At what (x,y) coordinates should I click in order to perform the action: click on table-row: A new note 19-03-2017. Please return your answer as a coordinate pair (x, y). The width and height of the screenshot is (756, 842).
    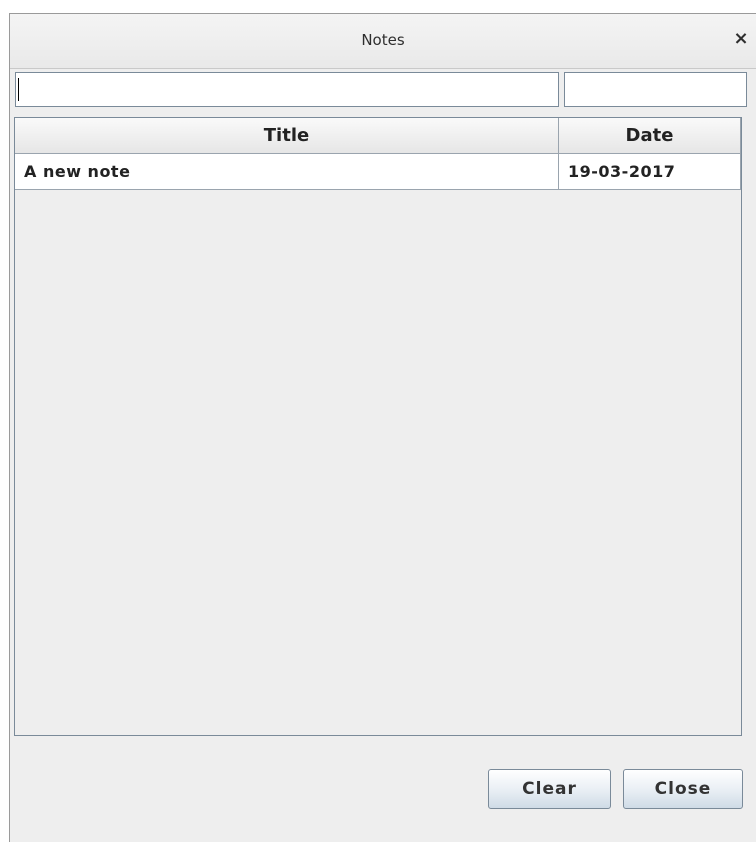
    Looking at the image, I should click on (378, 172).